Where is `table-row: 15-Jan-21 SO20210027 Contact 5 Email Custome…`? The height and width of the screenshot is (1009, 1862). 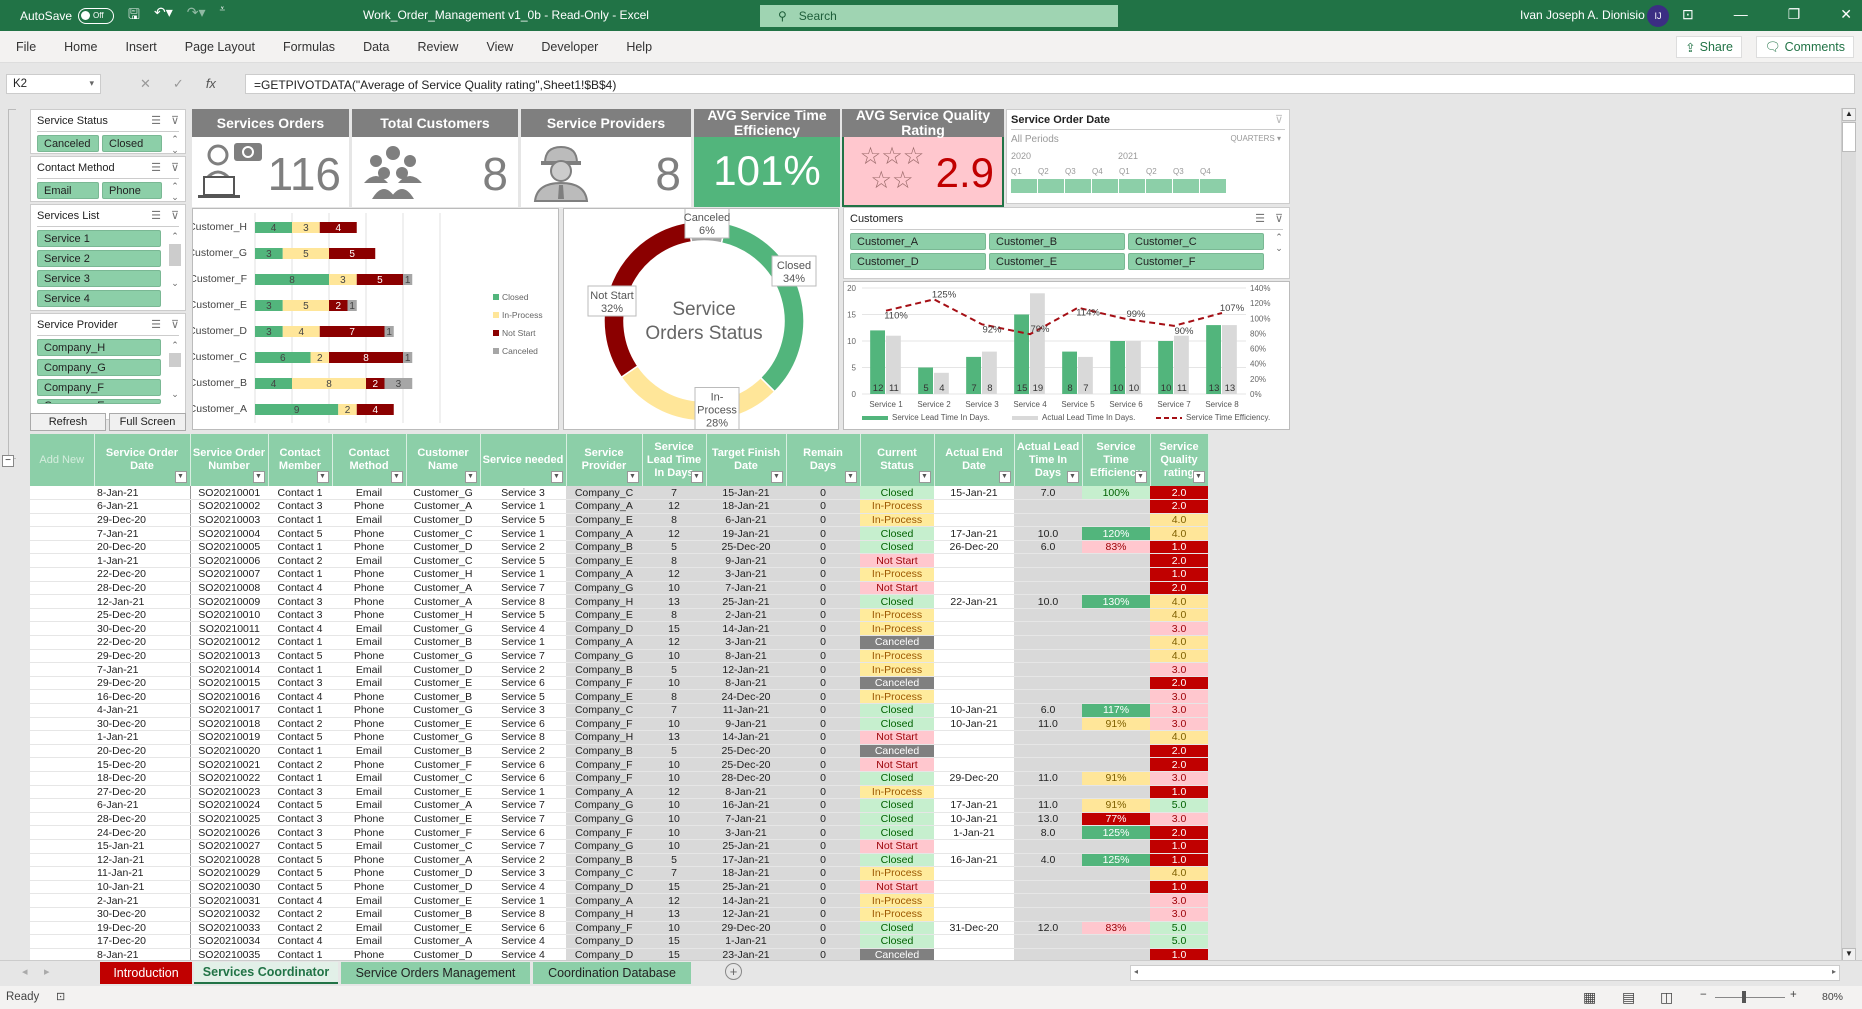
table-row: 15-Jan-21 SO20210027 Contact 5 Email Custome… is located at coordinates (619, 846).